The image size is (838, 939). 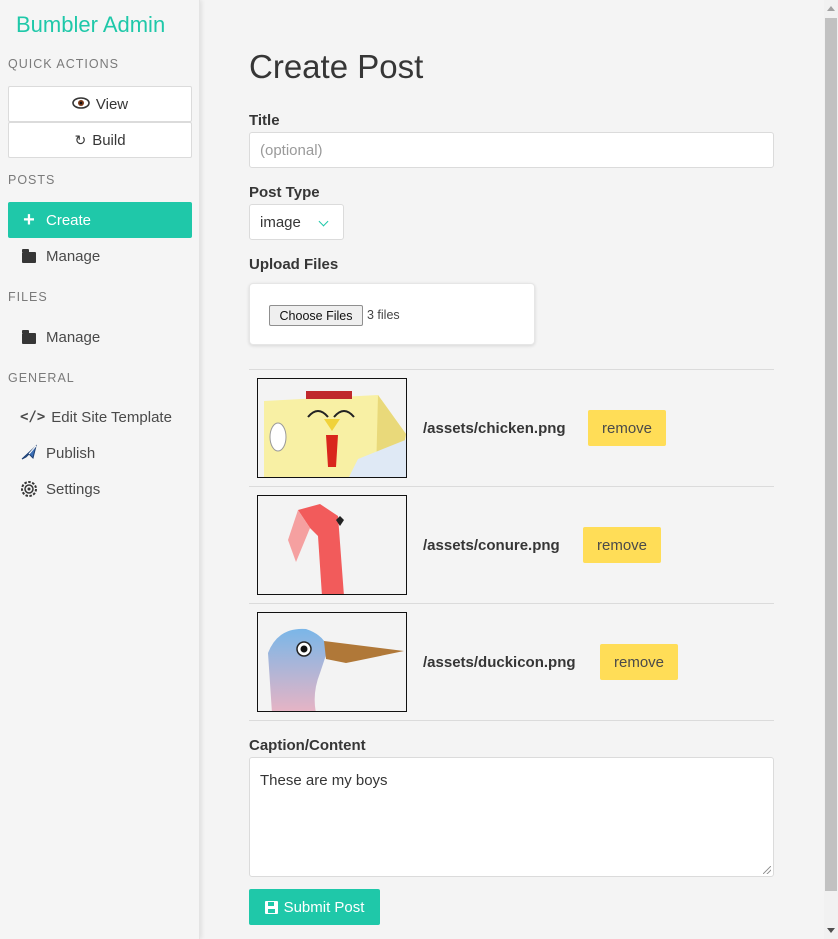 I want to click on airplane-icon, so click(x=29, y=453).